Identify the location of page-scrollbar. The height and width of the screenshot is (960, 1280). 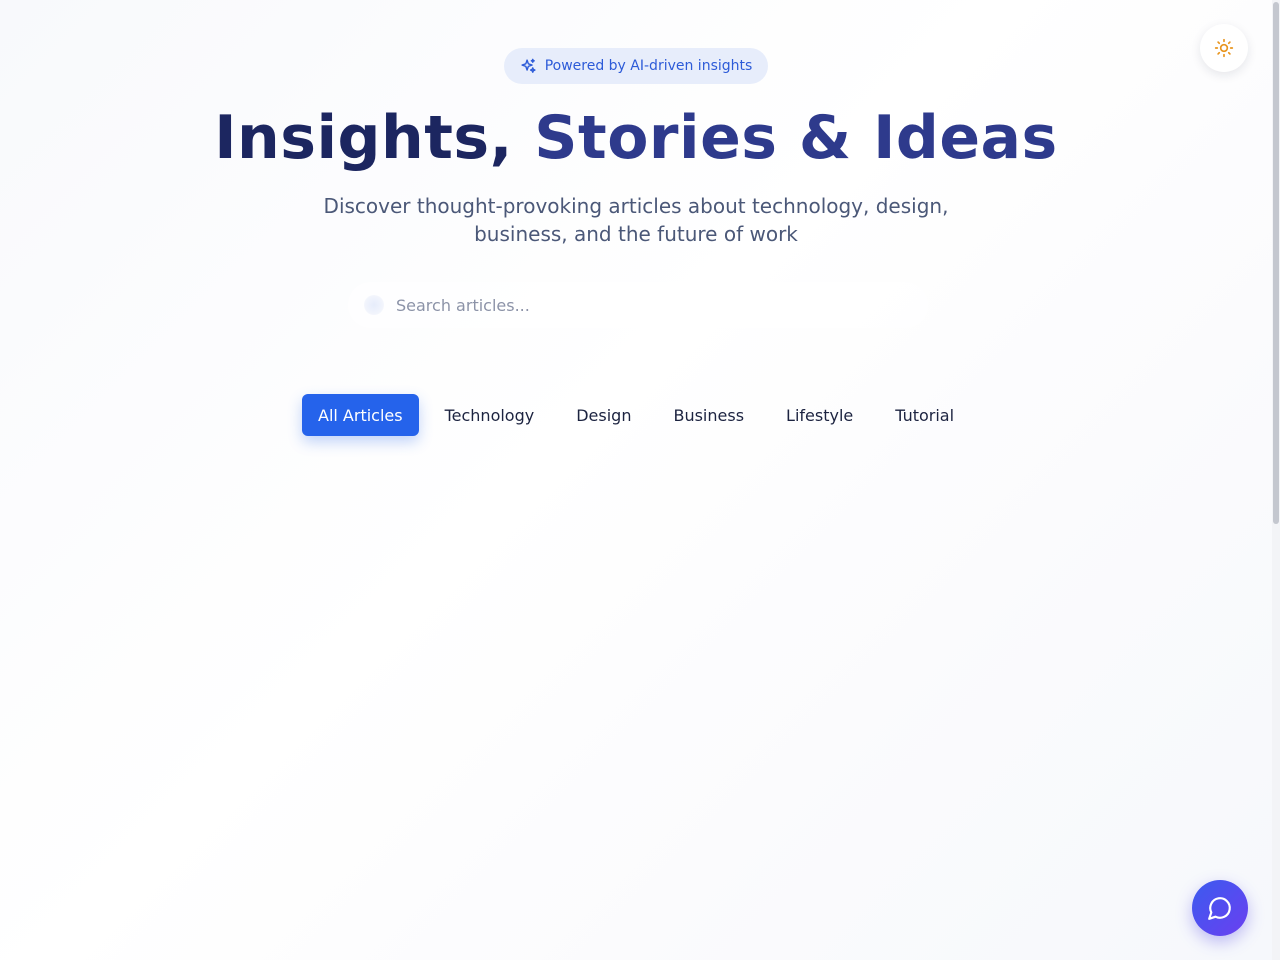
(1276, 480).